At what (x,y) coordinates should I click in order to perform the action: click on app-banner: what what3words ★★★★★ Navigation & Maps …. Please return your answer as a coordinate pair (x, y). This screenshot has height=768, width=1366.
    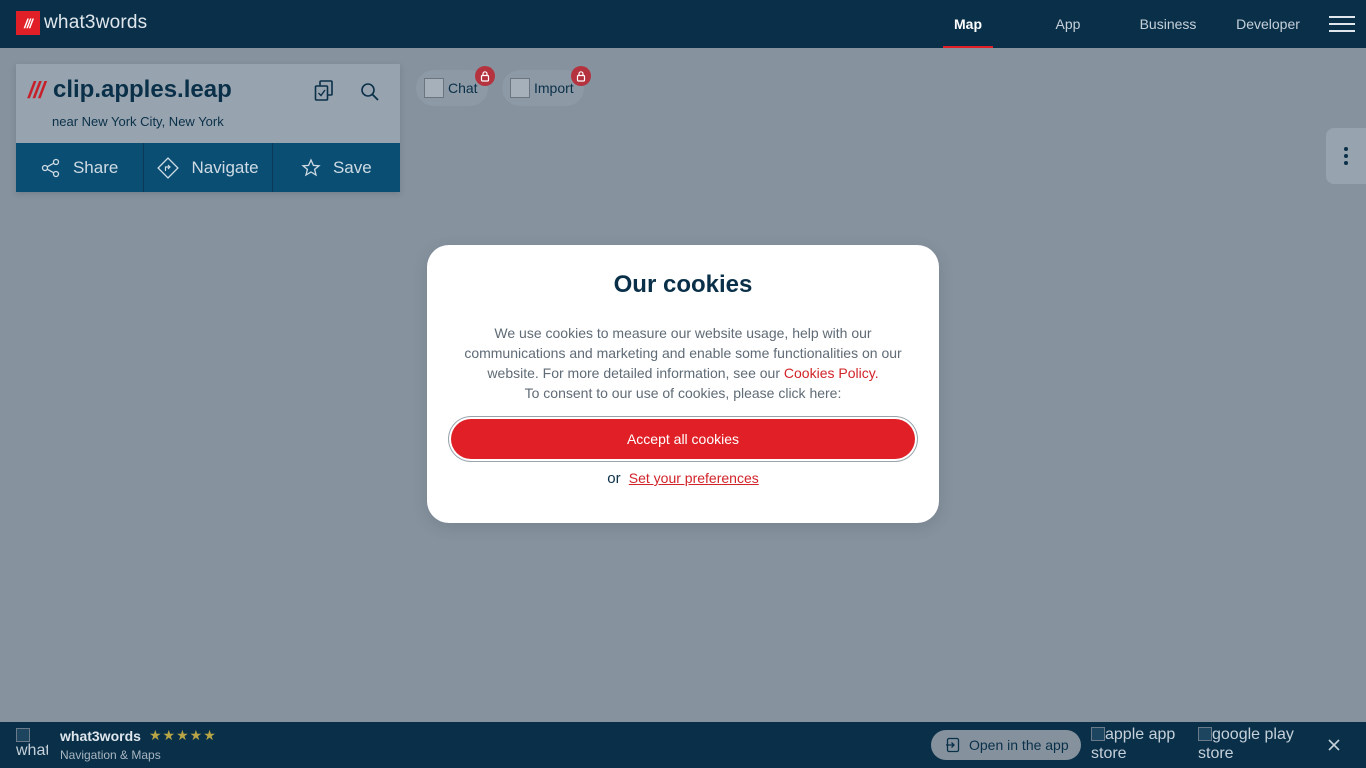
    Looking at the image, I should click on (683, 745).